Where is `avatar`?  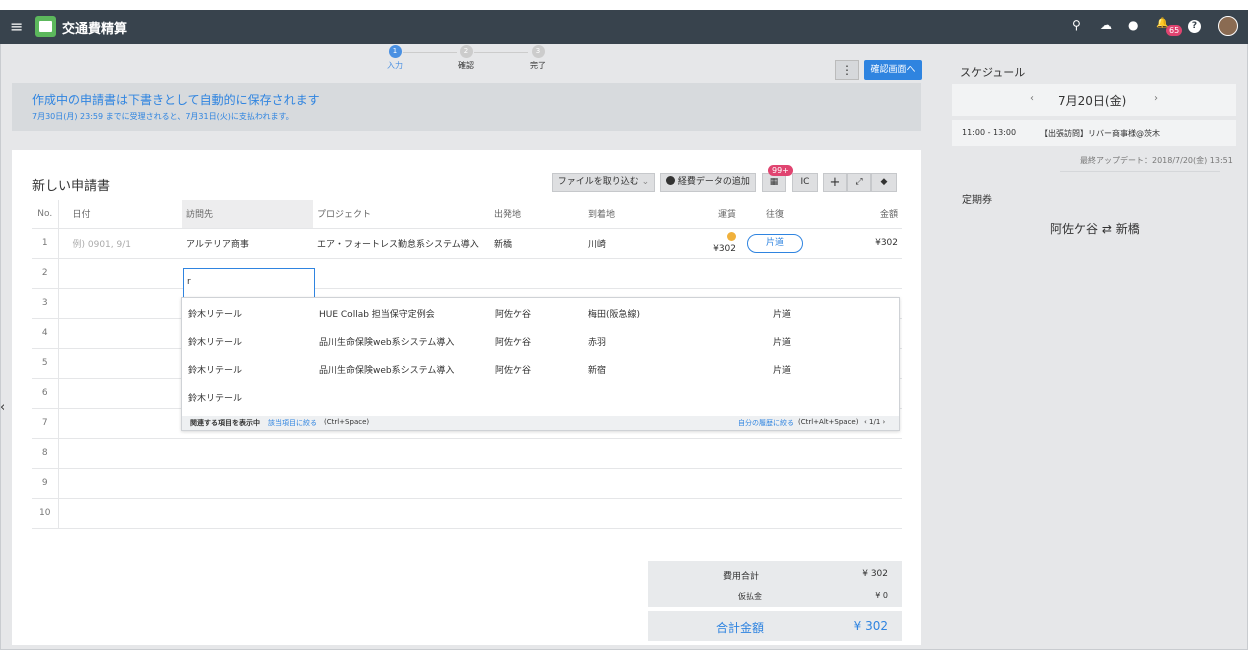 avatar is located at coordinates (1228, 26).